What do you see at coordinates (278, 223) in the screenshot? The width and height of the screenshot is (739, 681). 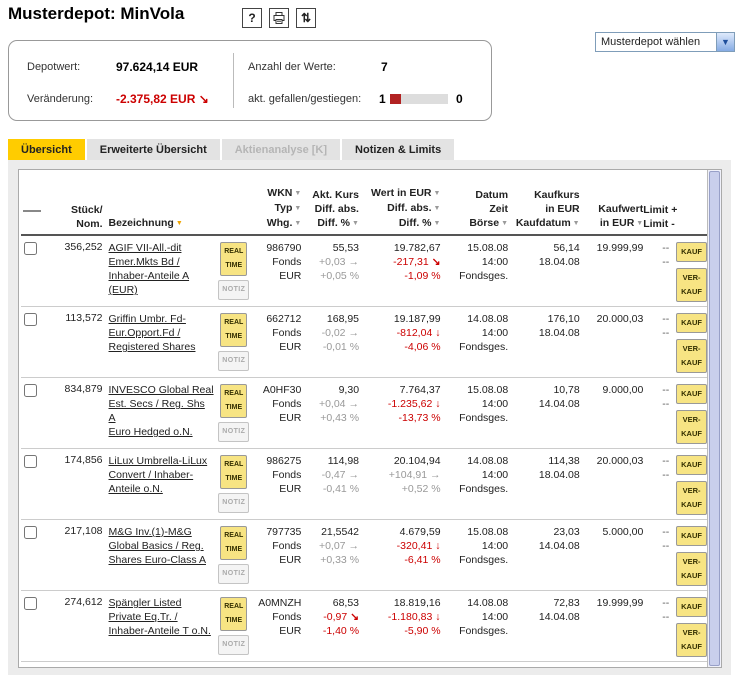 I see `col-whg: Whg. ▼` at bounding box center [278, 223].